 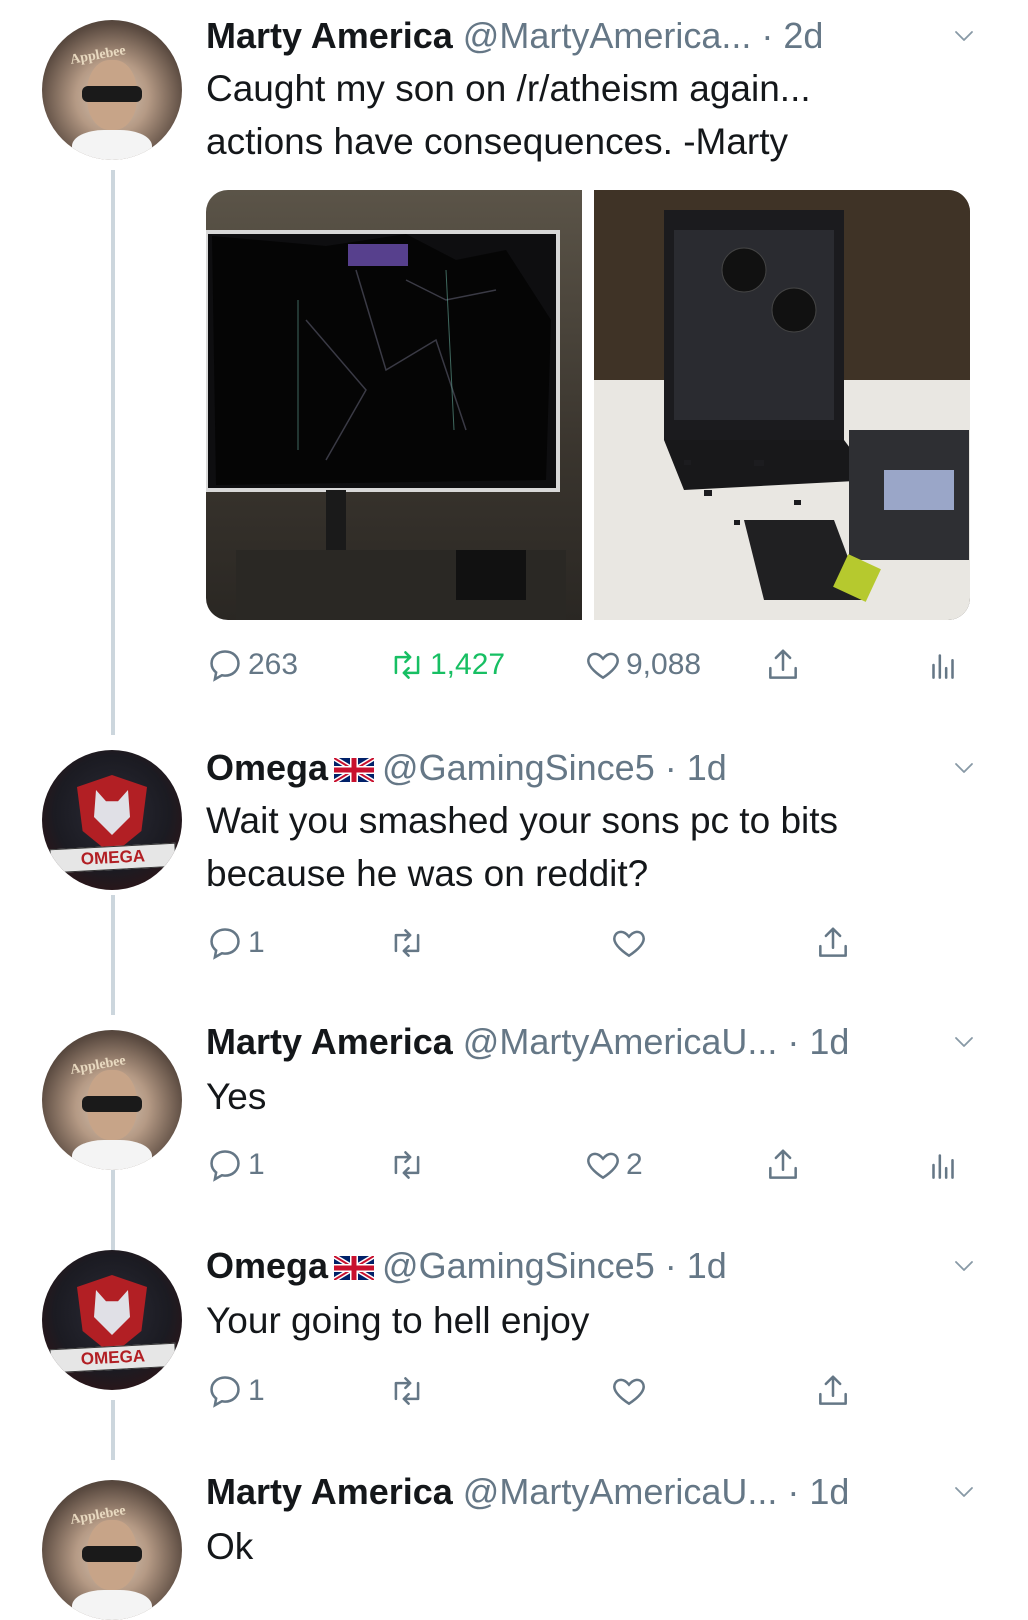 I want to click on tweet-text-line: Wait you smashed your sons pc to bits, so click(x=522, y=820).